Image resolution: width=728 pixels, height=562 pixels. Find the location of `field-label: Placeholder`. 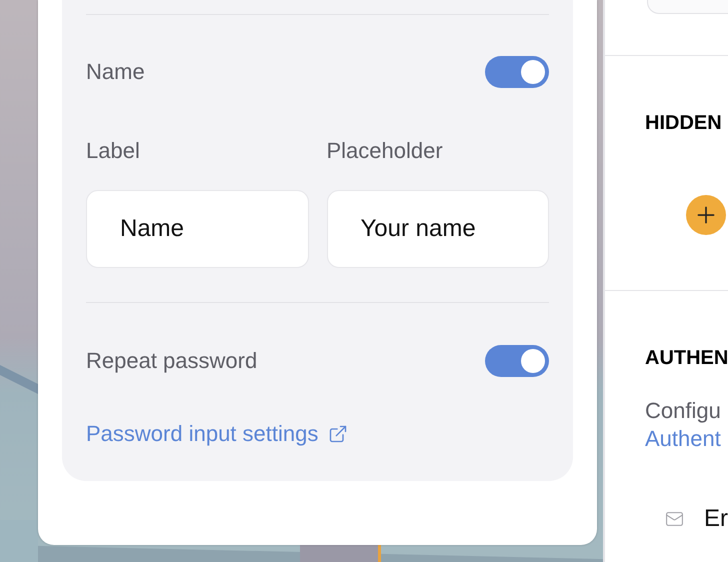

field-label: Placeholder is located at coordinates (385, 151).